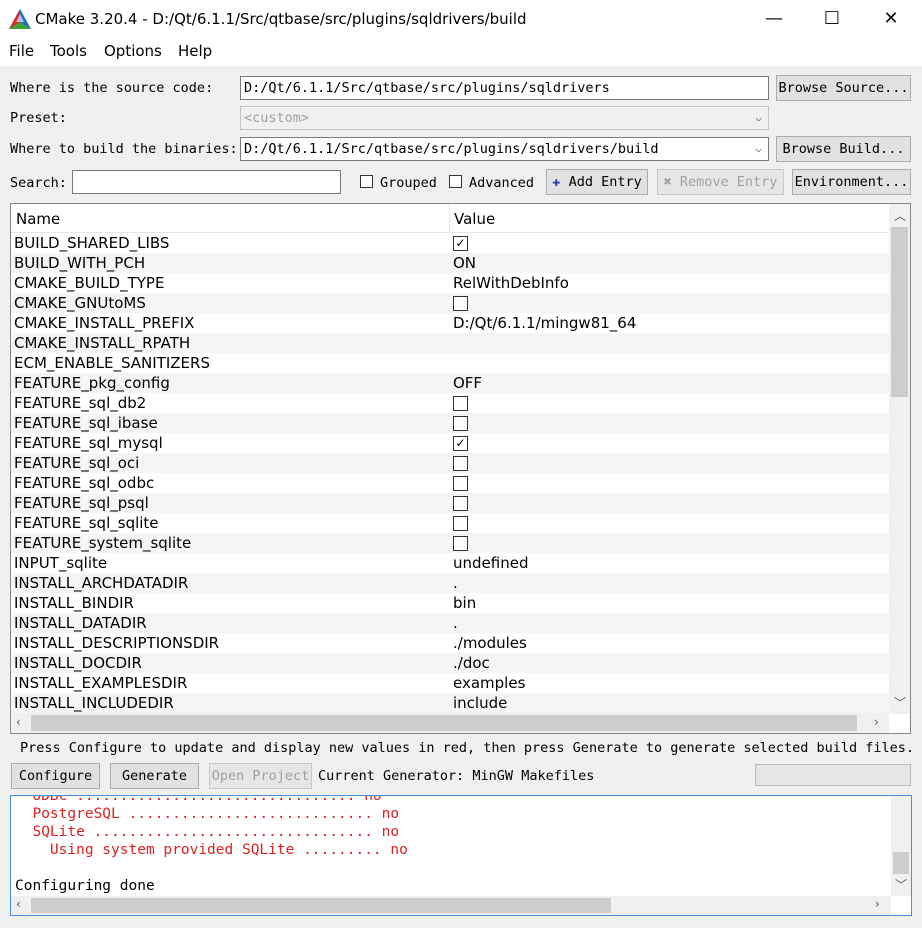 This screenshot has height=928, width=922. What do you see at coordinates (450, 423) in the screenshot?
I see `table-row: FEATURE_sql_ibase` at bounding box center [450, 423].